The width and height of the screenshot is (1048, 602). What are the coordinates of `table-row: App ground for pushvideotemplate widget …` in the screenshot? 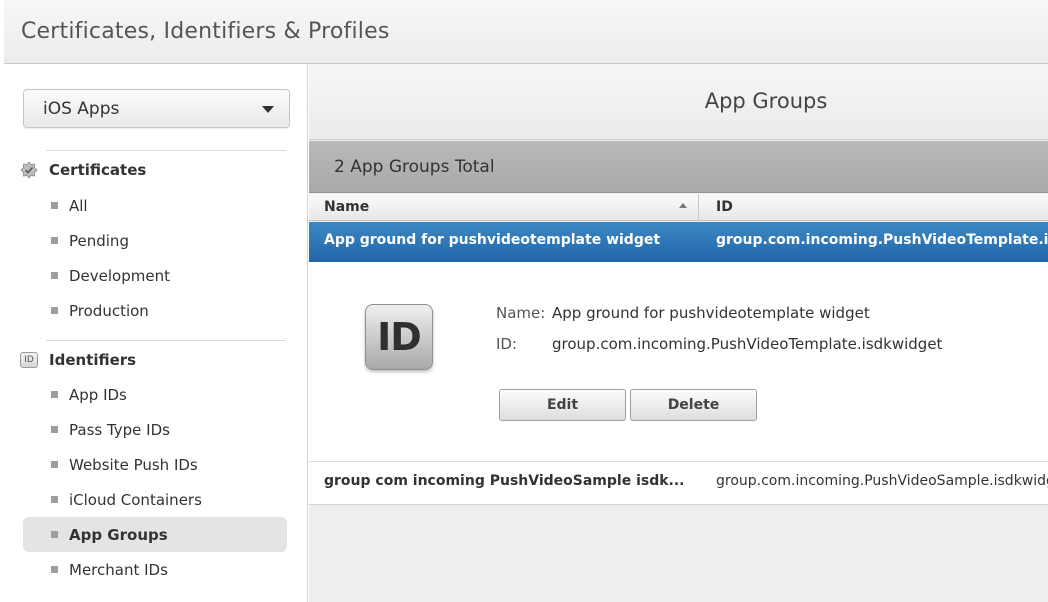 It's located at (678, 242).